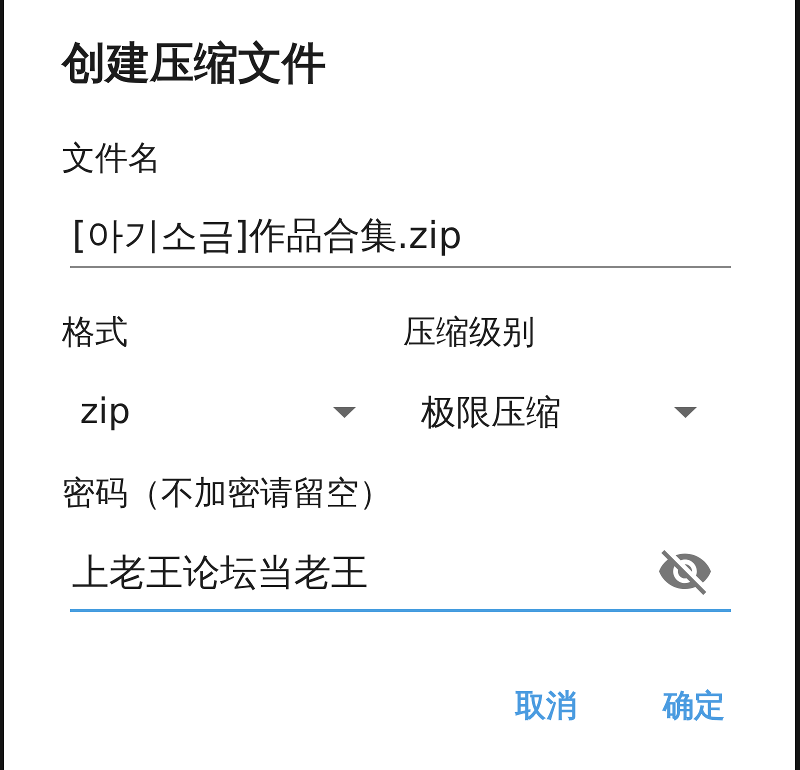 The height and width of the screenshot is (770, 800). What do you see at coordinates (400, 241) in the screenshot?
I see `filename-field: [아기소금]作品合集.zip` at bounding box center [400, 241].